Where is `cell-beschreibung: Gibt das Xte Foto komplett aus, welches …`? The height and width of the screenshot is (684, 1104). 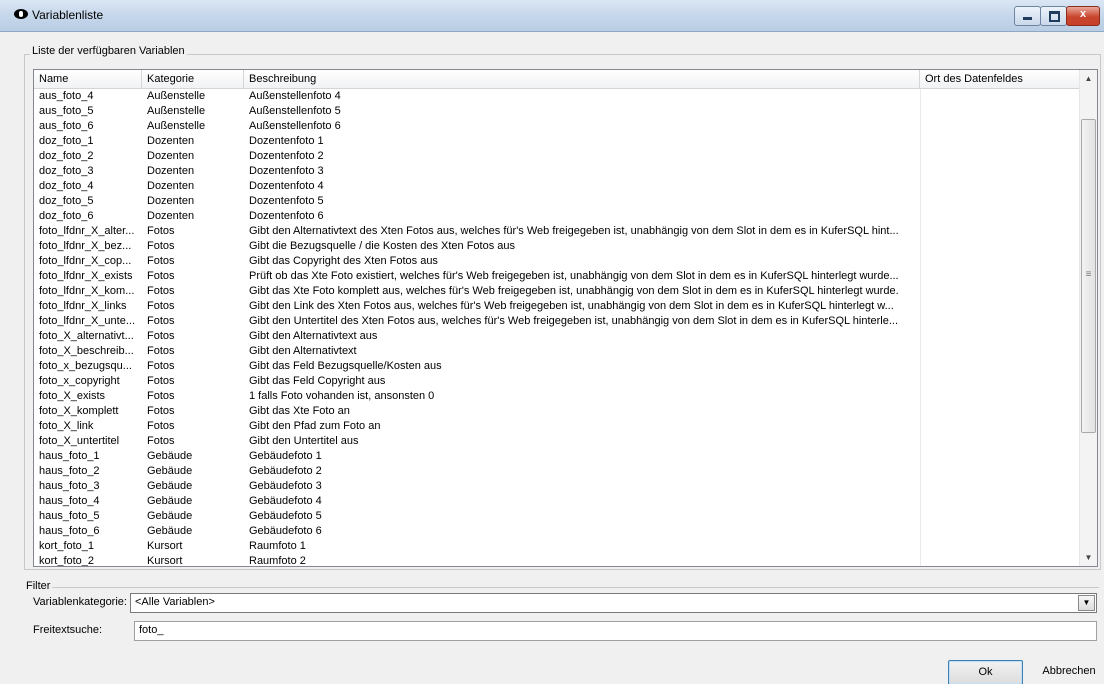 cell-beschreibung: Gibt das Xte Foto komplett aus, welches … is located at coordinates (574, 291).